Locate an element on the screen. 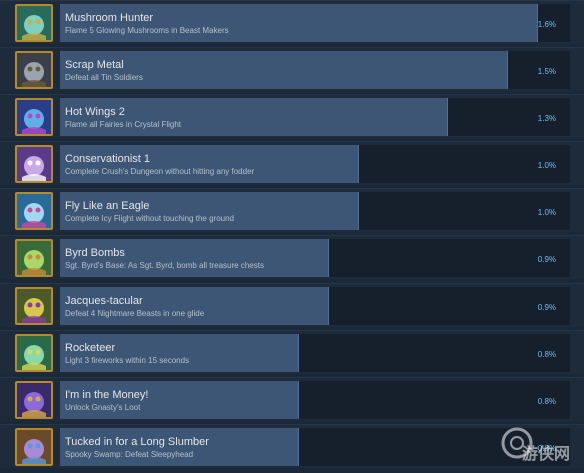 The height and width of the screenshot is (473, 584). achievement-title: Fly Like an Eagle is located at coordinates (107, 206).